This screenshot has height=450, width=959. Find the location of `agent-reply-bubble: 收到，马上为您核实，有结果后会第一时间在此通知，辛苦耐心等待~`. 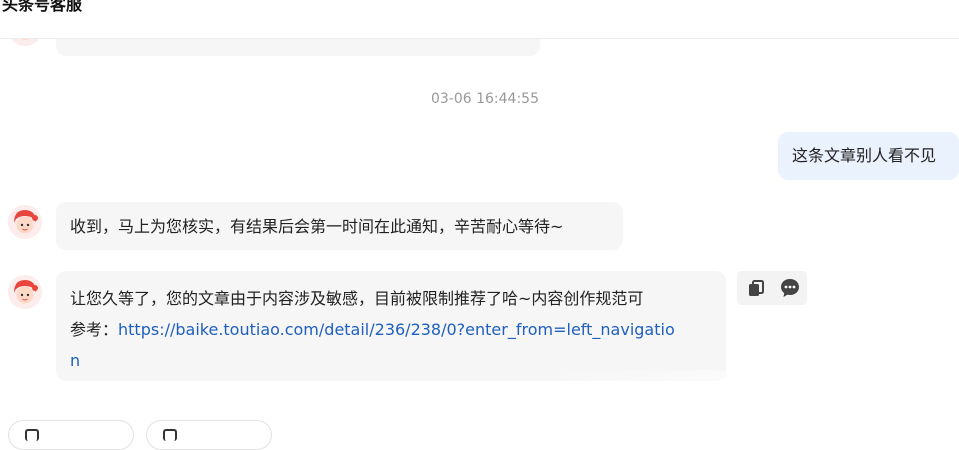

agent-reply-bubble: 收到，马上为您核实，有结果后会第一时间在此通知，辛苦耐心等待~ is located at coordinates (339, 226).